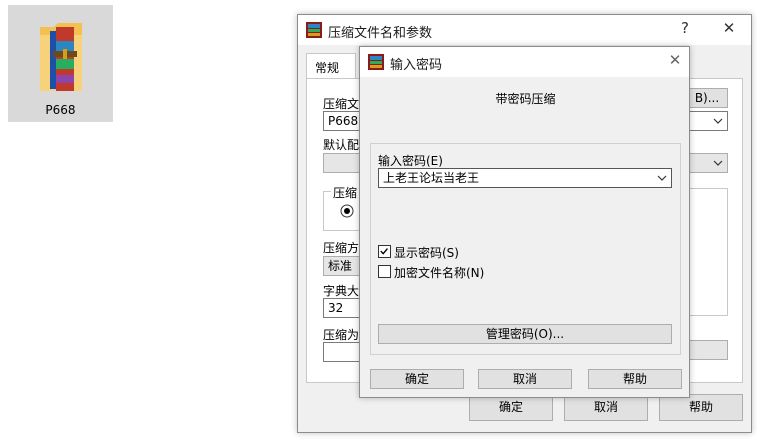  What do you see at coordinates (426, 253) in the screenshot?
I see `show-password-label: 显示密码(S)` at bounding box center [426, 253].